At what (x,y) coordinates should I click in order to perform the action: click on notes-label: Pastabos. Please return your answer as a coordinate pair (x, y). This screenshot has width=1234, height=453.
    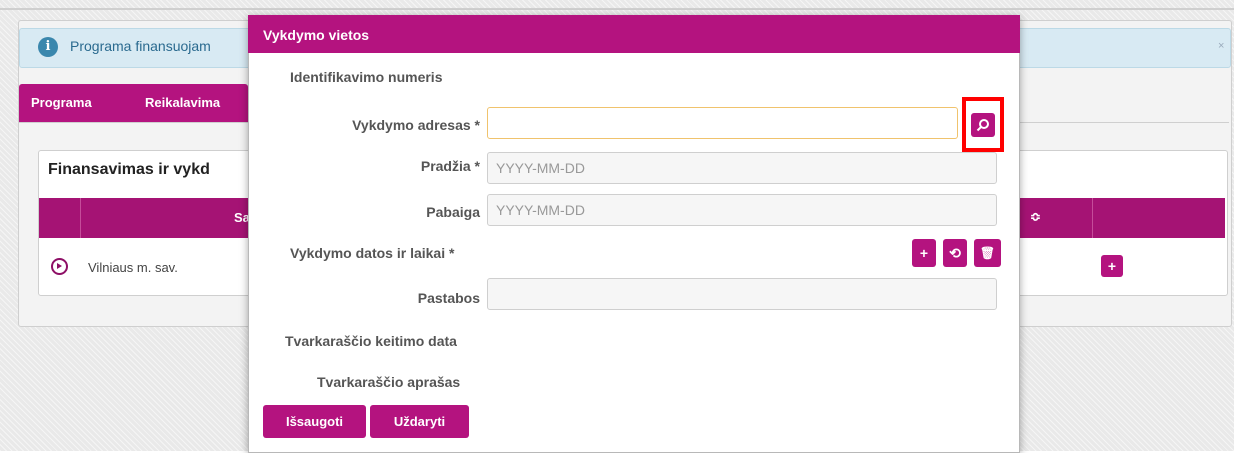
    Looking at the image, I should click on (448, 298).